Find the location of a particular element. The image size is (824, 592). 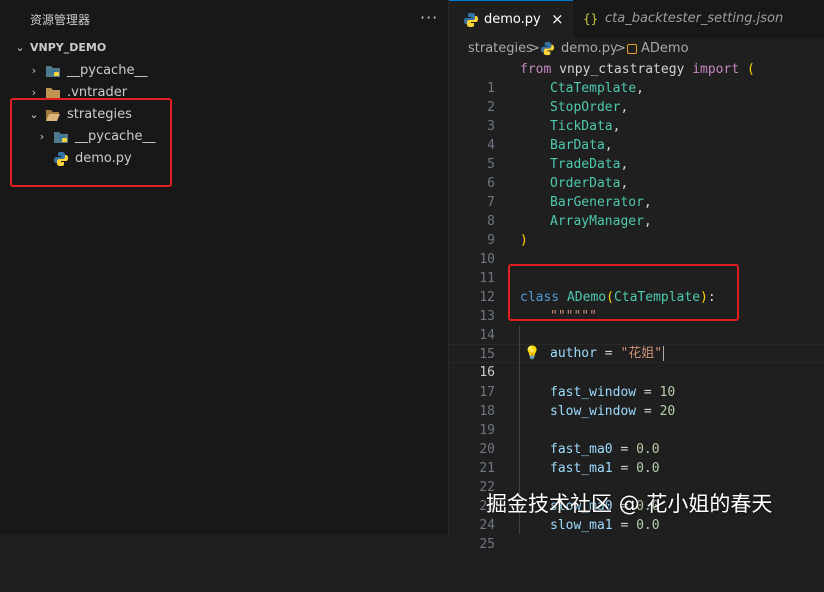

tab-bar: demo.py × {} cta_backtester_setting.json is located at coordinates (636, 19).